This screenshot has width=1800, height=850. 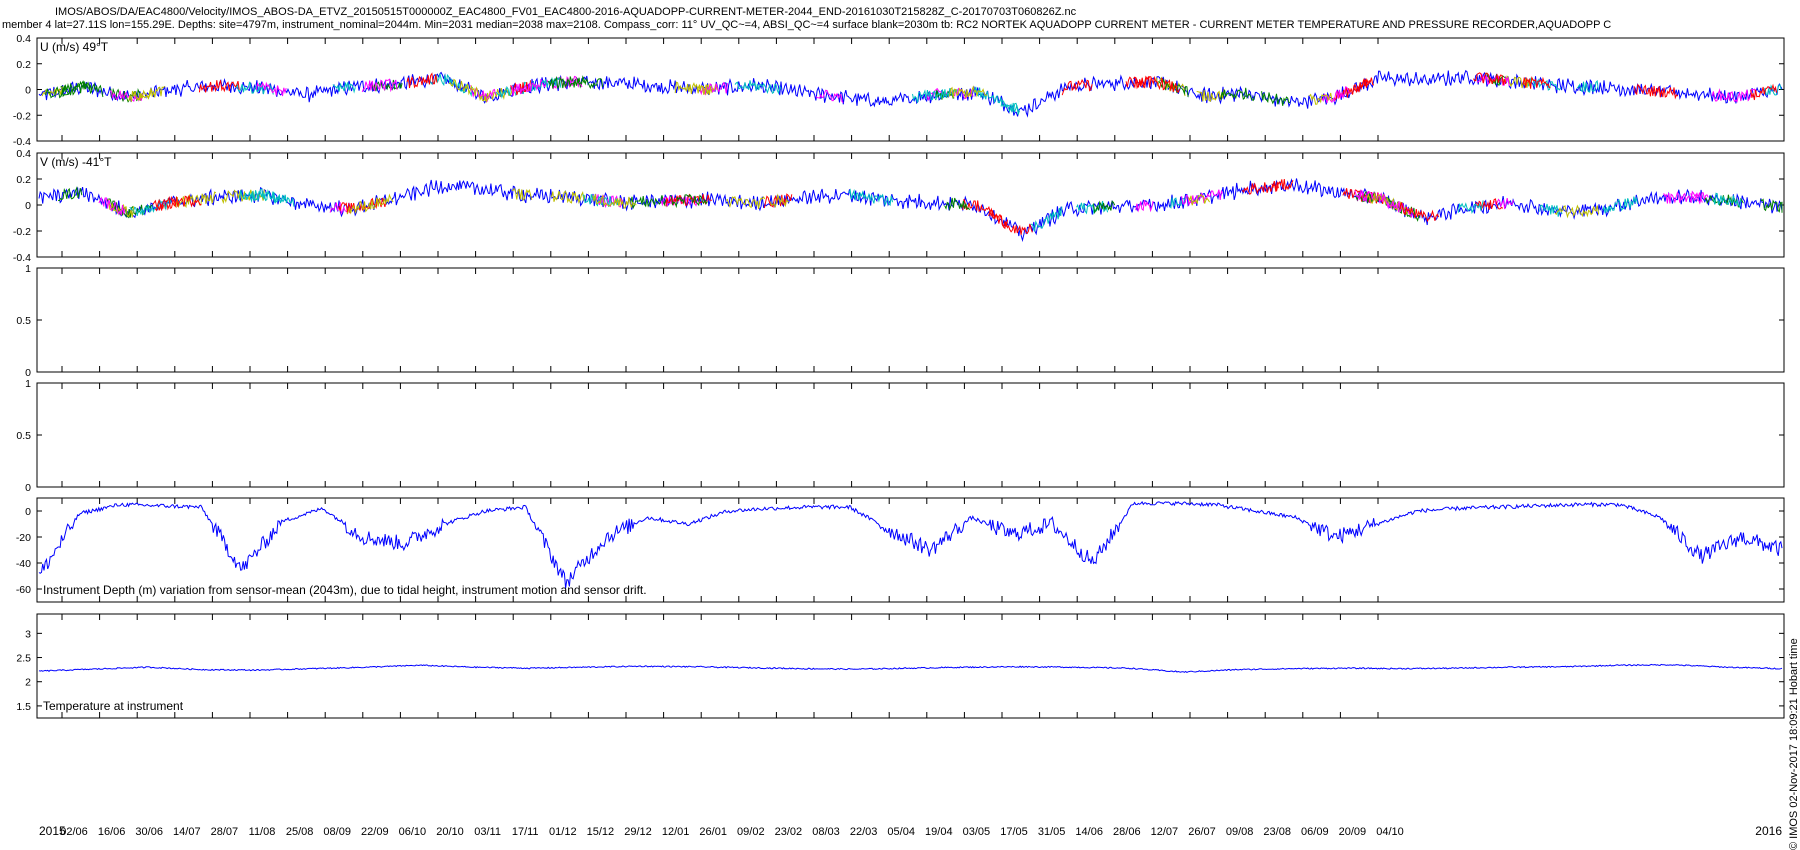 What do you see at coordinates (1127, 832) in the screenshot?
I see `x-tick-label: 28/06` at bounding box center [1127, 832].